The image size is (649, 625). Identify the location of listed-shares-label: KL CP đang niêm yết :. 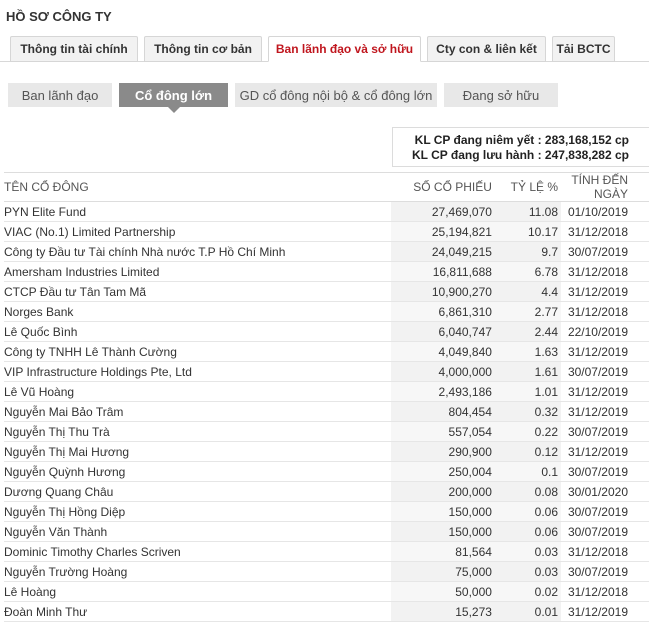
(478, 140).